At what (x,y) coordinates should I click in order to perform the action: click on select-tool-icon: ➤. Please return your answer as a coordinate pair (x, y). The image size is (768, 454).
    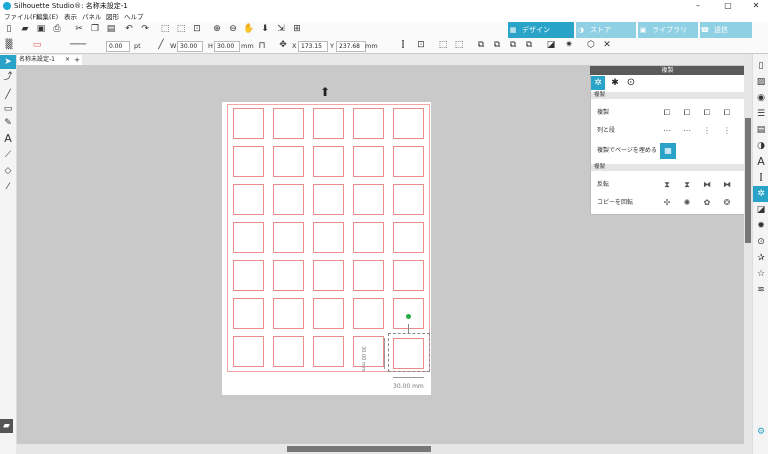
    Looking at the image, I should click on (8, 62).